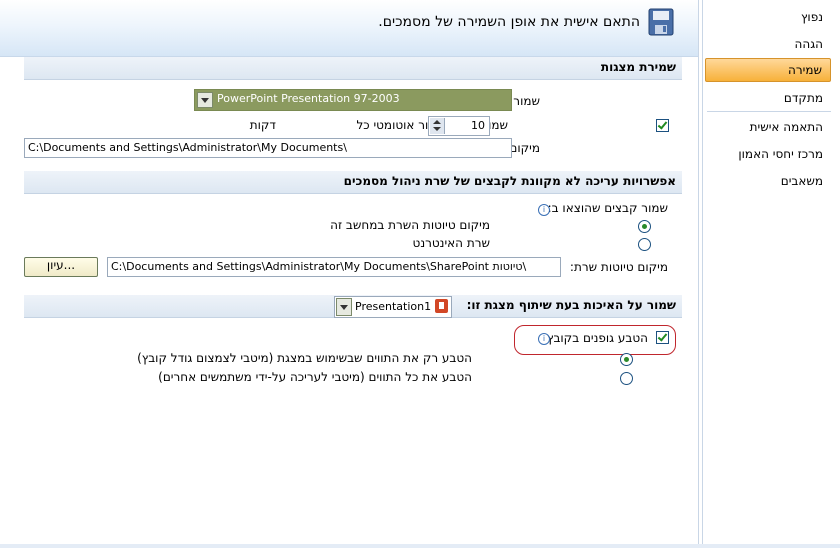 This screenshot has width=840, height=548. What do you see at coordinates (644, 244) in the screenshot?
I see `radio-web-server` at bounding box center [644, 244].